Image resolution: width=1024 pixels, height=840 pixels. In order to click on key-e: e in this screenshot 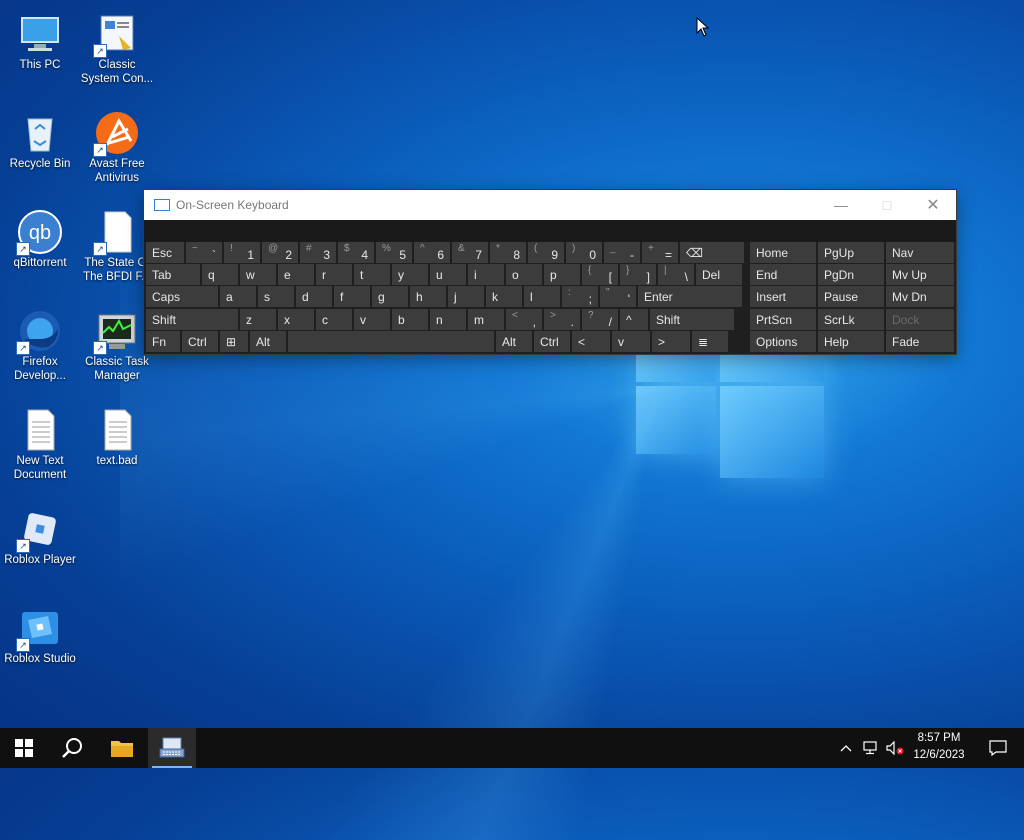, I will do `click(296, 275)`.